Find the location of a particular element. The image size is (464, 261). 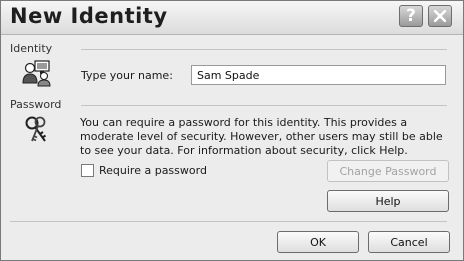

ok-button: OK is located at coordinates (318, 242).